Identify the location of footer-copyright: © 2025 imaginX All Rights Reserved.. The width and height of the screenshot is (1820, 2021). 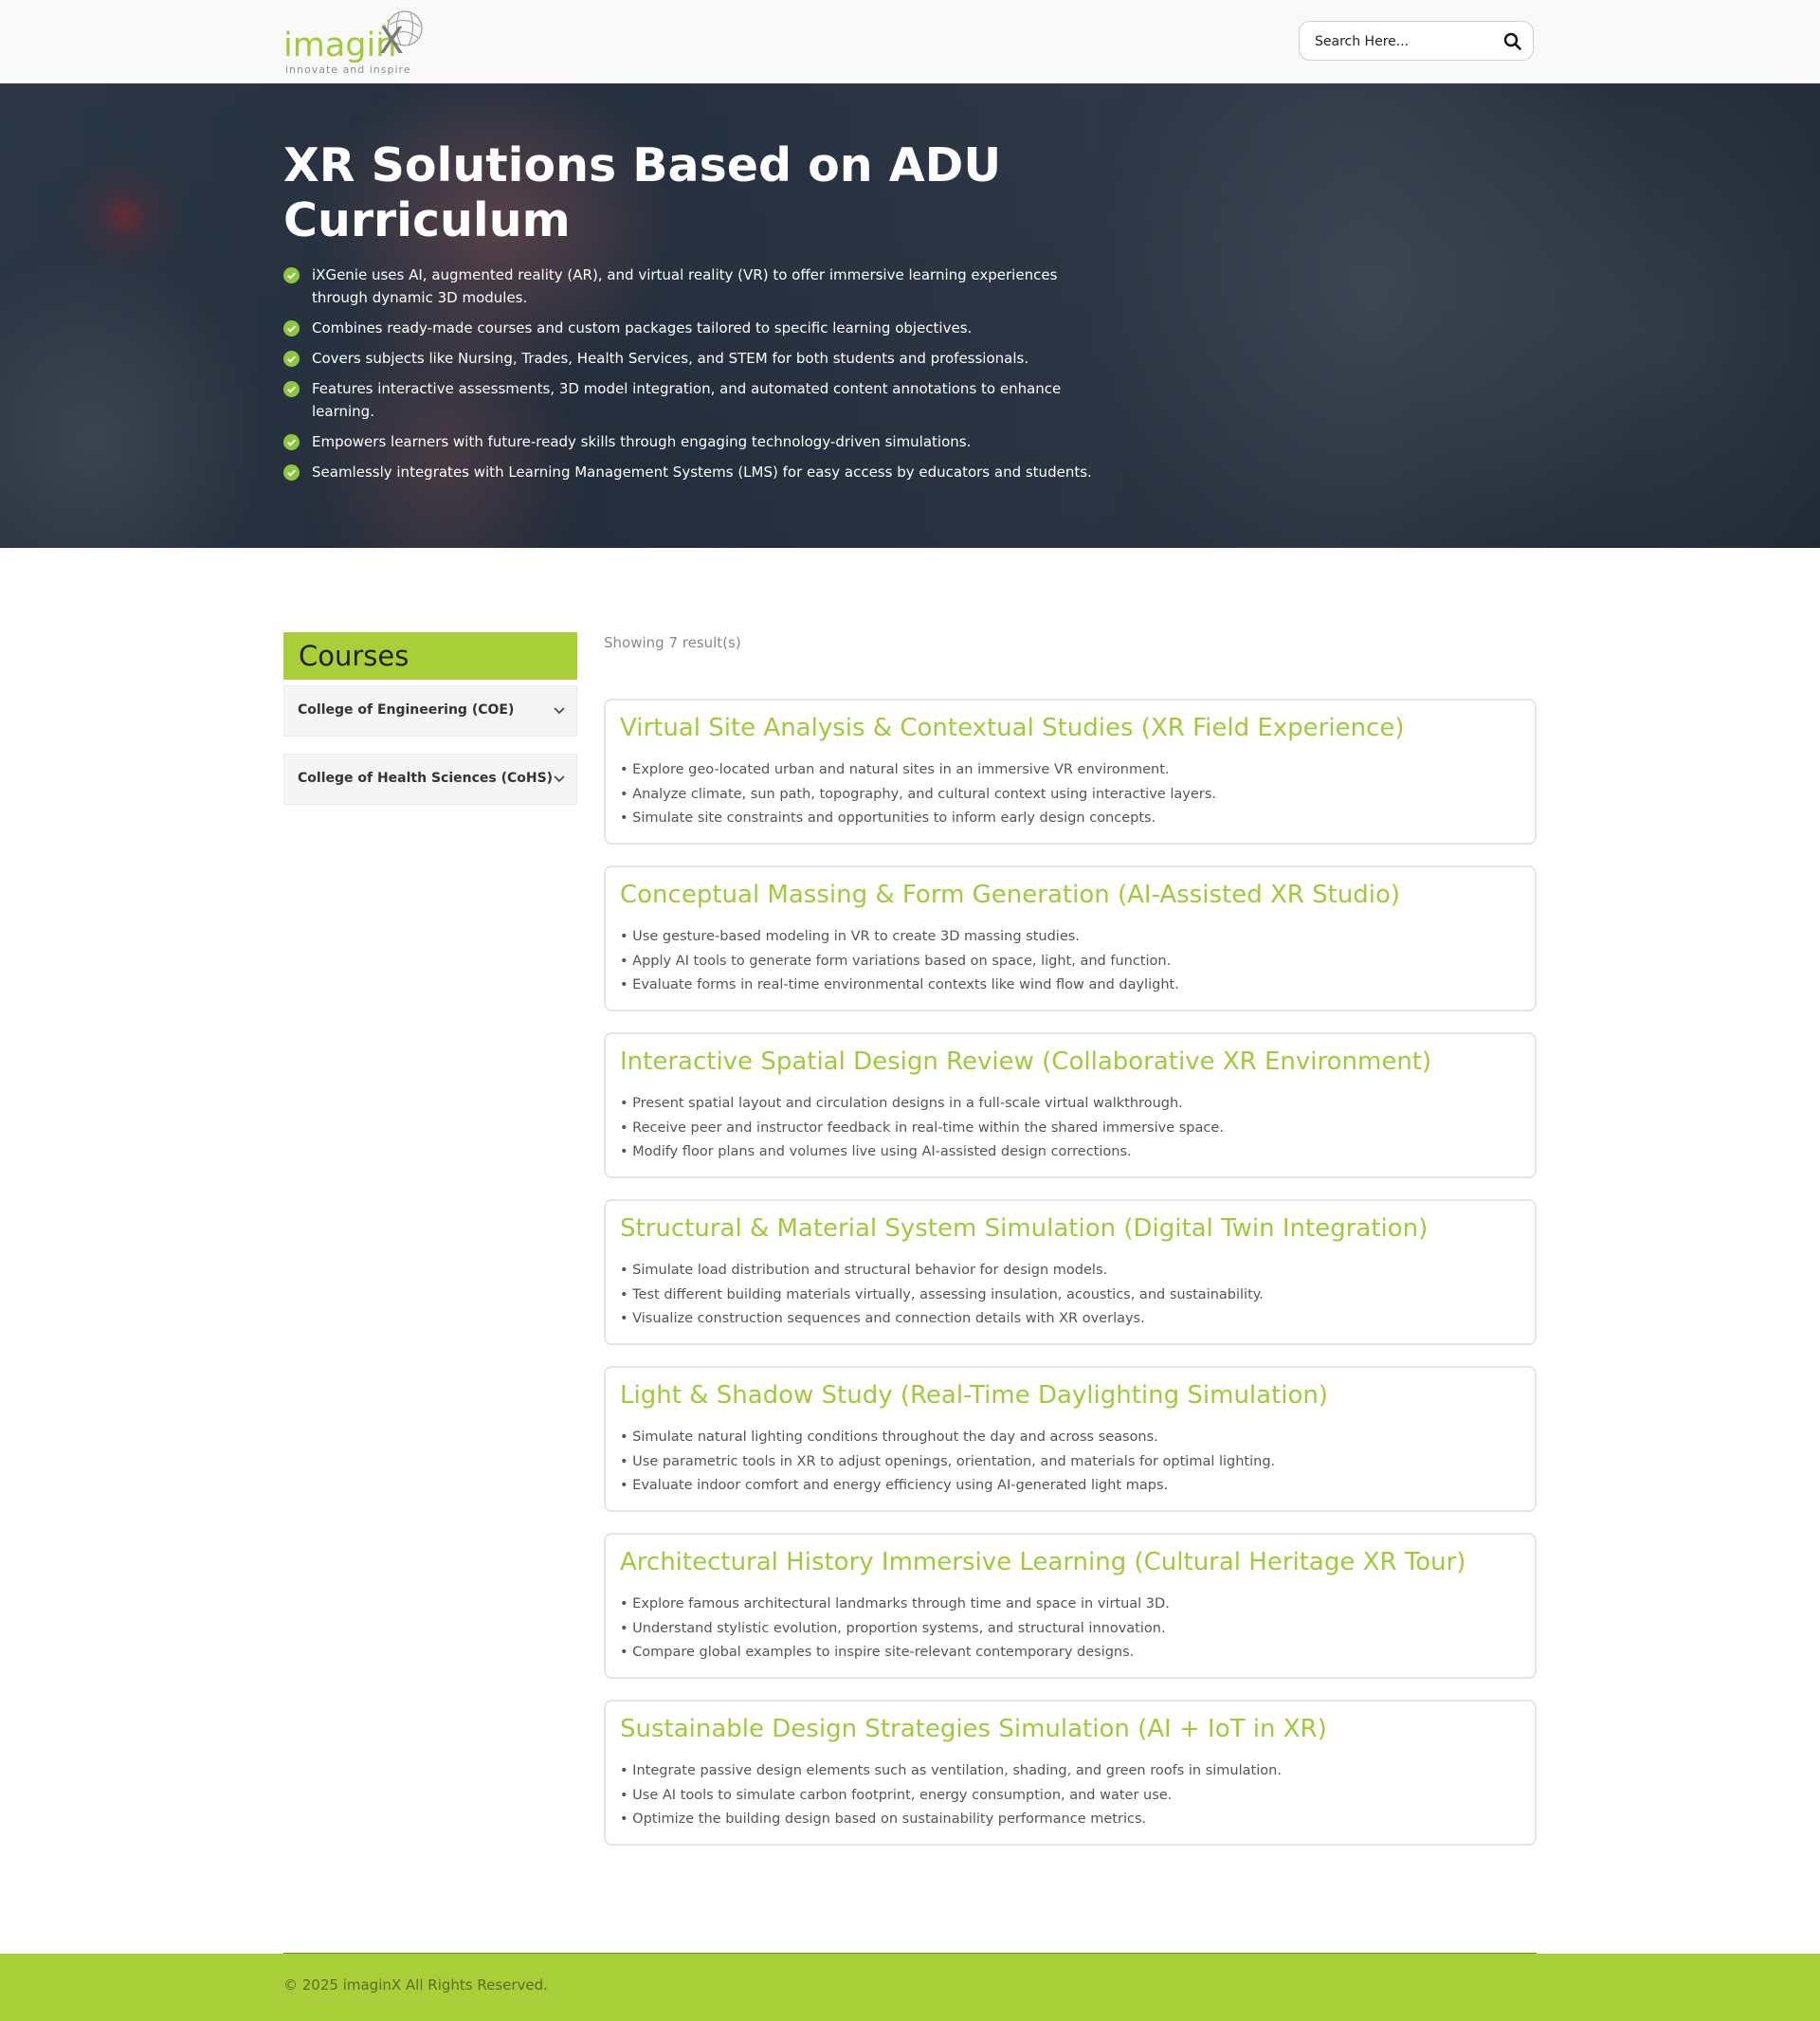
(415, 1985).